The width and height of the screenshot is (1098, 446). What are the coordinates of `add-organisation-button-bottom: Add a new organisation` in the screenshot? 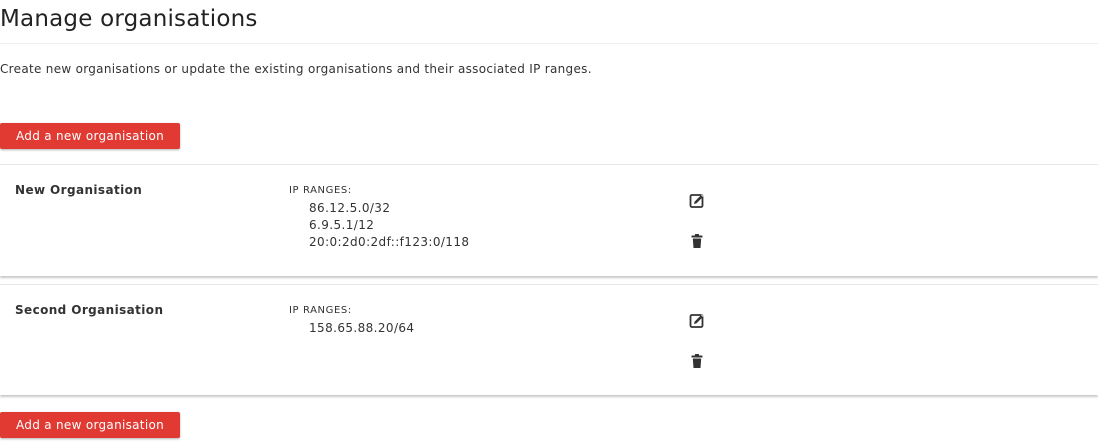 It's located at (90, 425).